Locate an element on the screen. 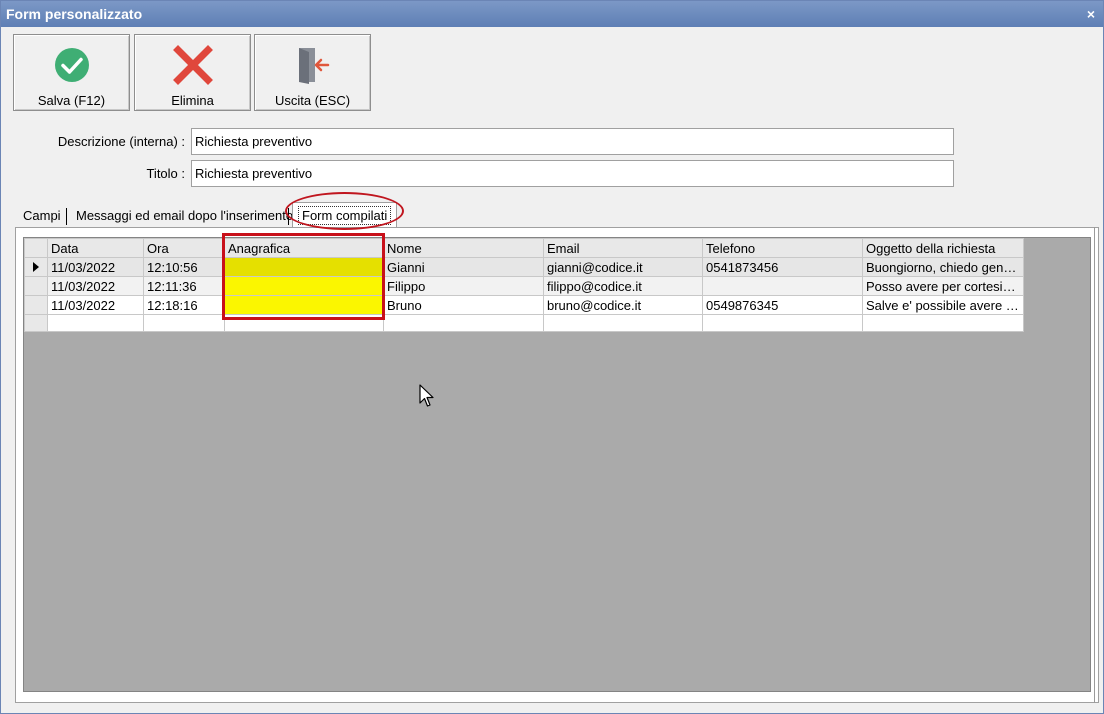  title-label: Titolo : is located at coordinates (165, 173).